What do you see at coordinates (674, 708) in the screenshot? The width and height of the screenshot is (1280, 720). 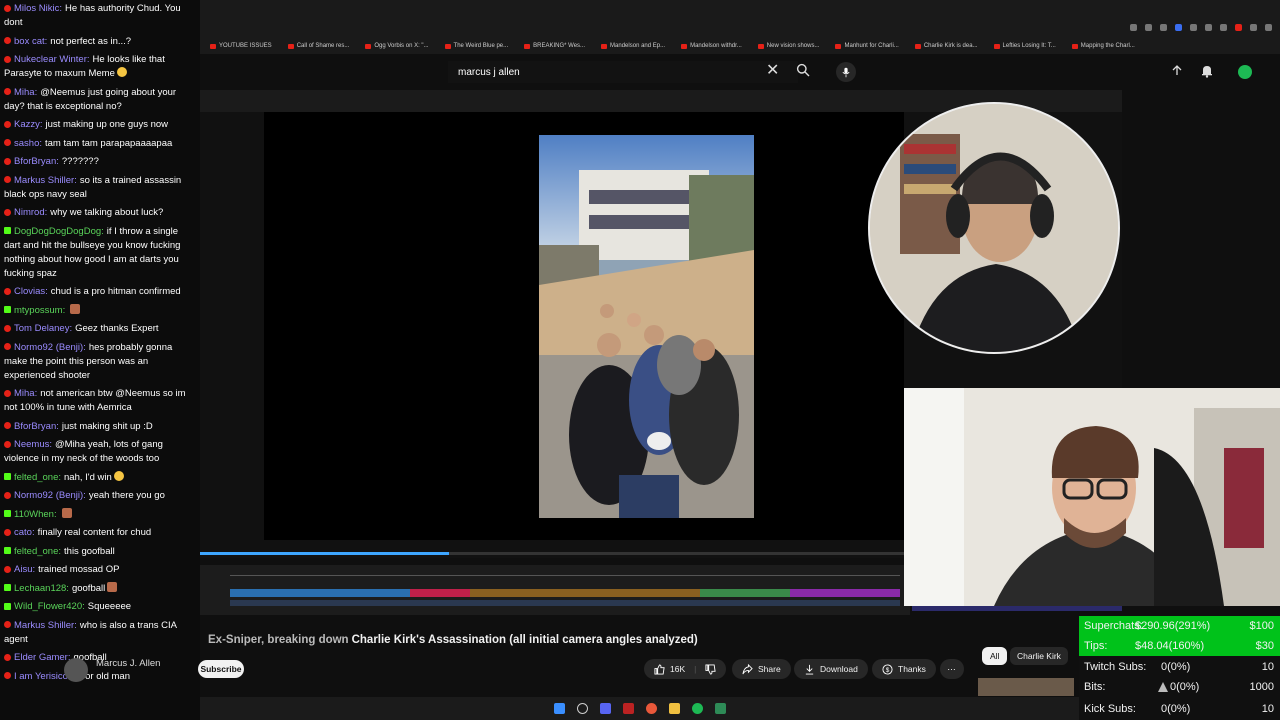 I see `file-explorer-icon` at bounding box center [674, 708].